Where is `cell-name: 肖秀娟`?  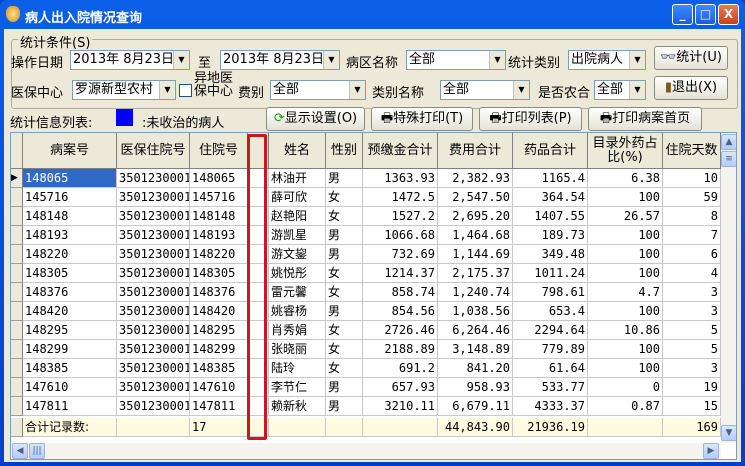 cell-name: 肖秀娟 is located at coordinates (297, 330).